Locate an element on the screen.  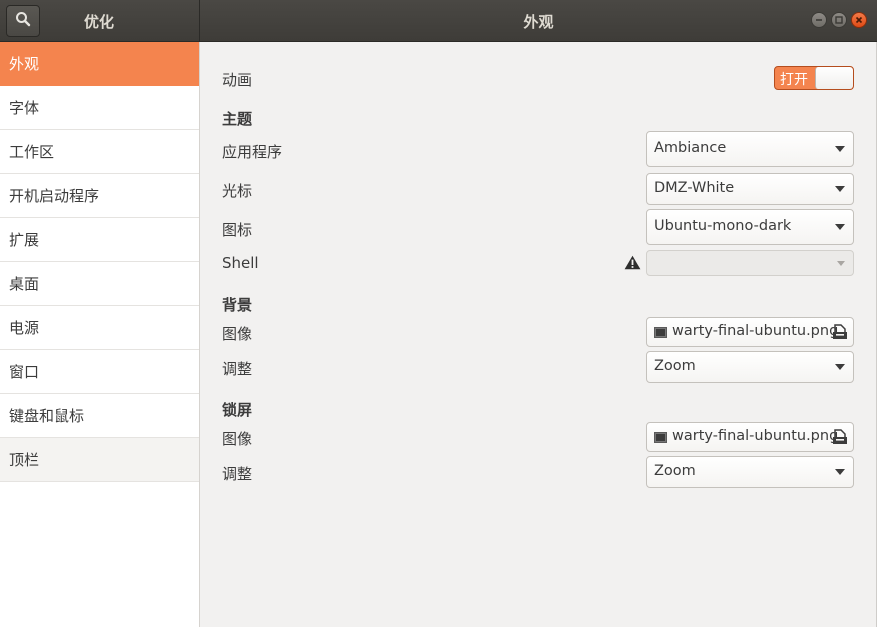
sidebar-item-top-bar: 顶栏 is located at coordinates (99, 460).